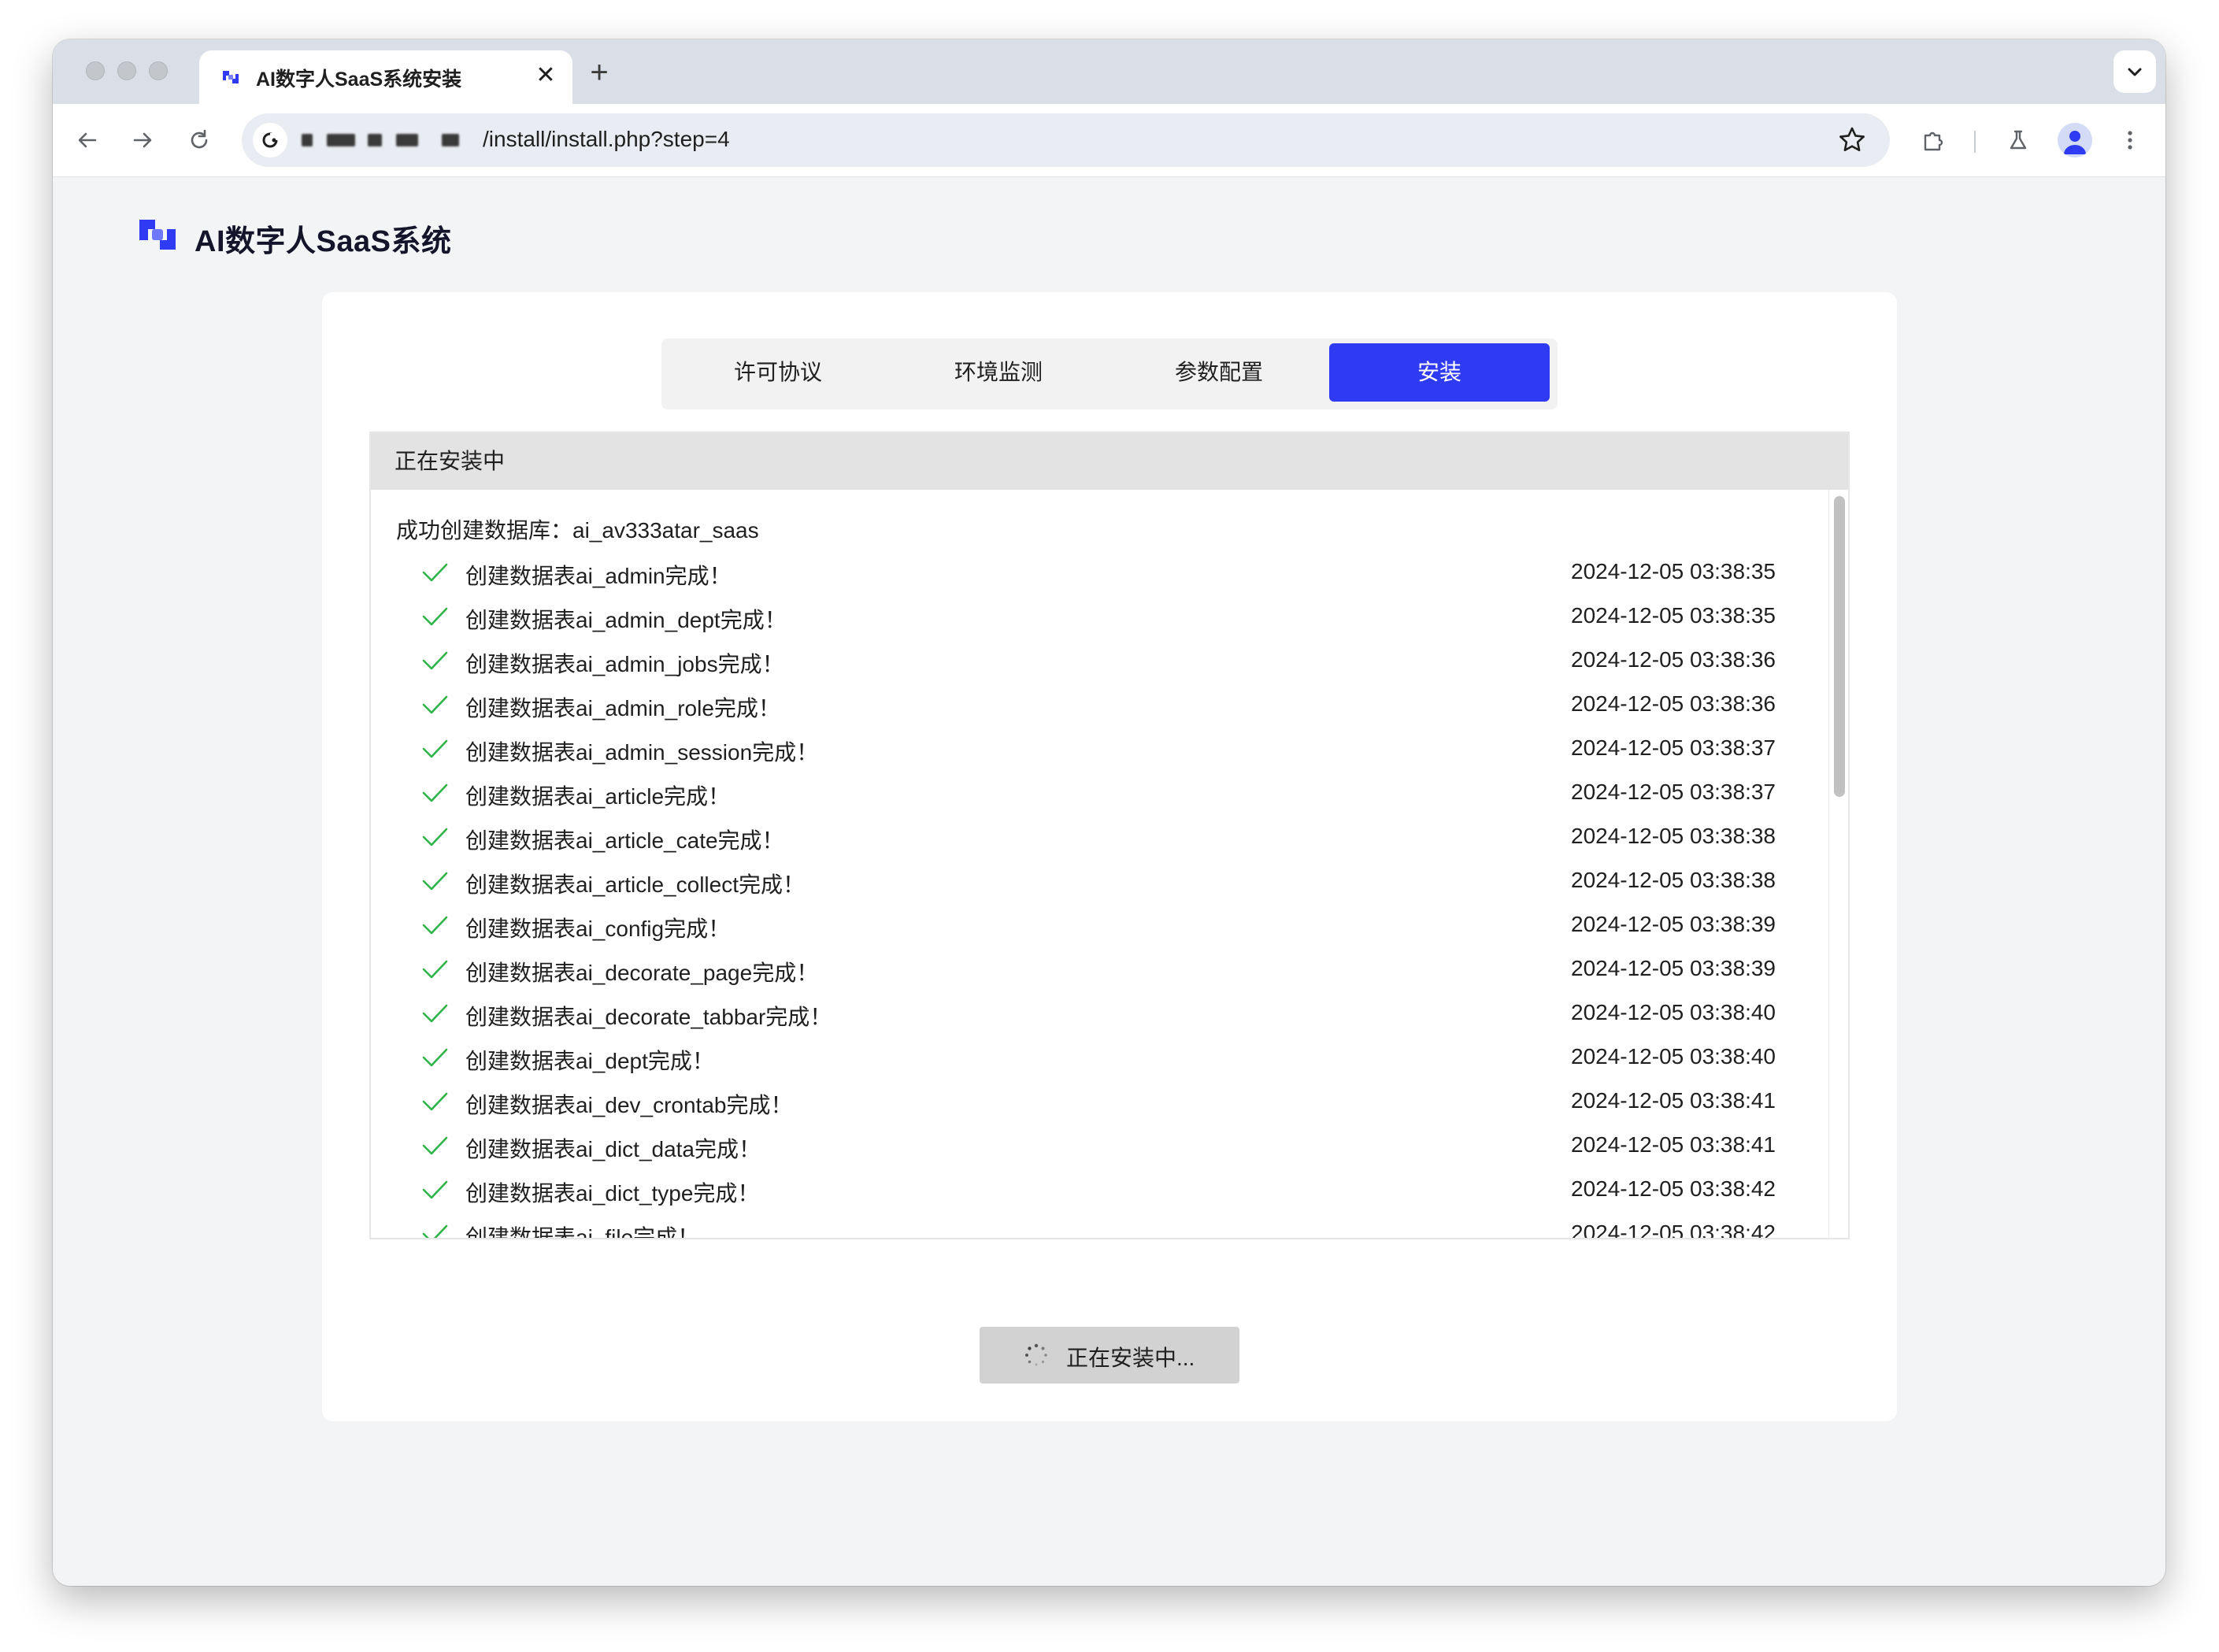 The width and height of the screenshot is (2219, 1652). What do you see at coordinates (2130, 140) in the screenshot?
I see `more-icon` at bounding box center [2130, 140].